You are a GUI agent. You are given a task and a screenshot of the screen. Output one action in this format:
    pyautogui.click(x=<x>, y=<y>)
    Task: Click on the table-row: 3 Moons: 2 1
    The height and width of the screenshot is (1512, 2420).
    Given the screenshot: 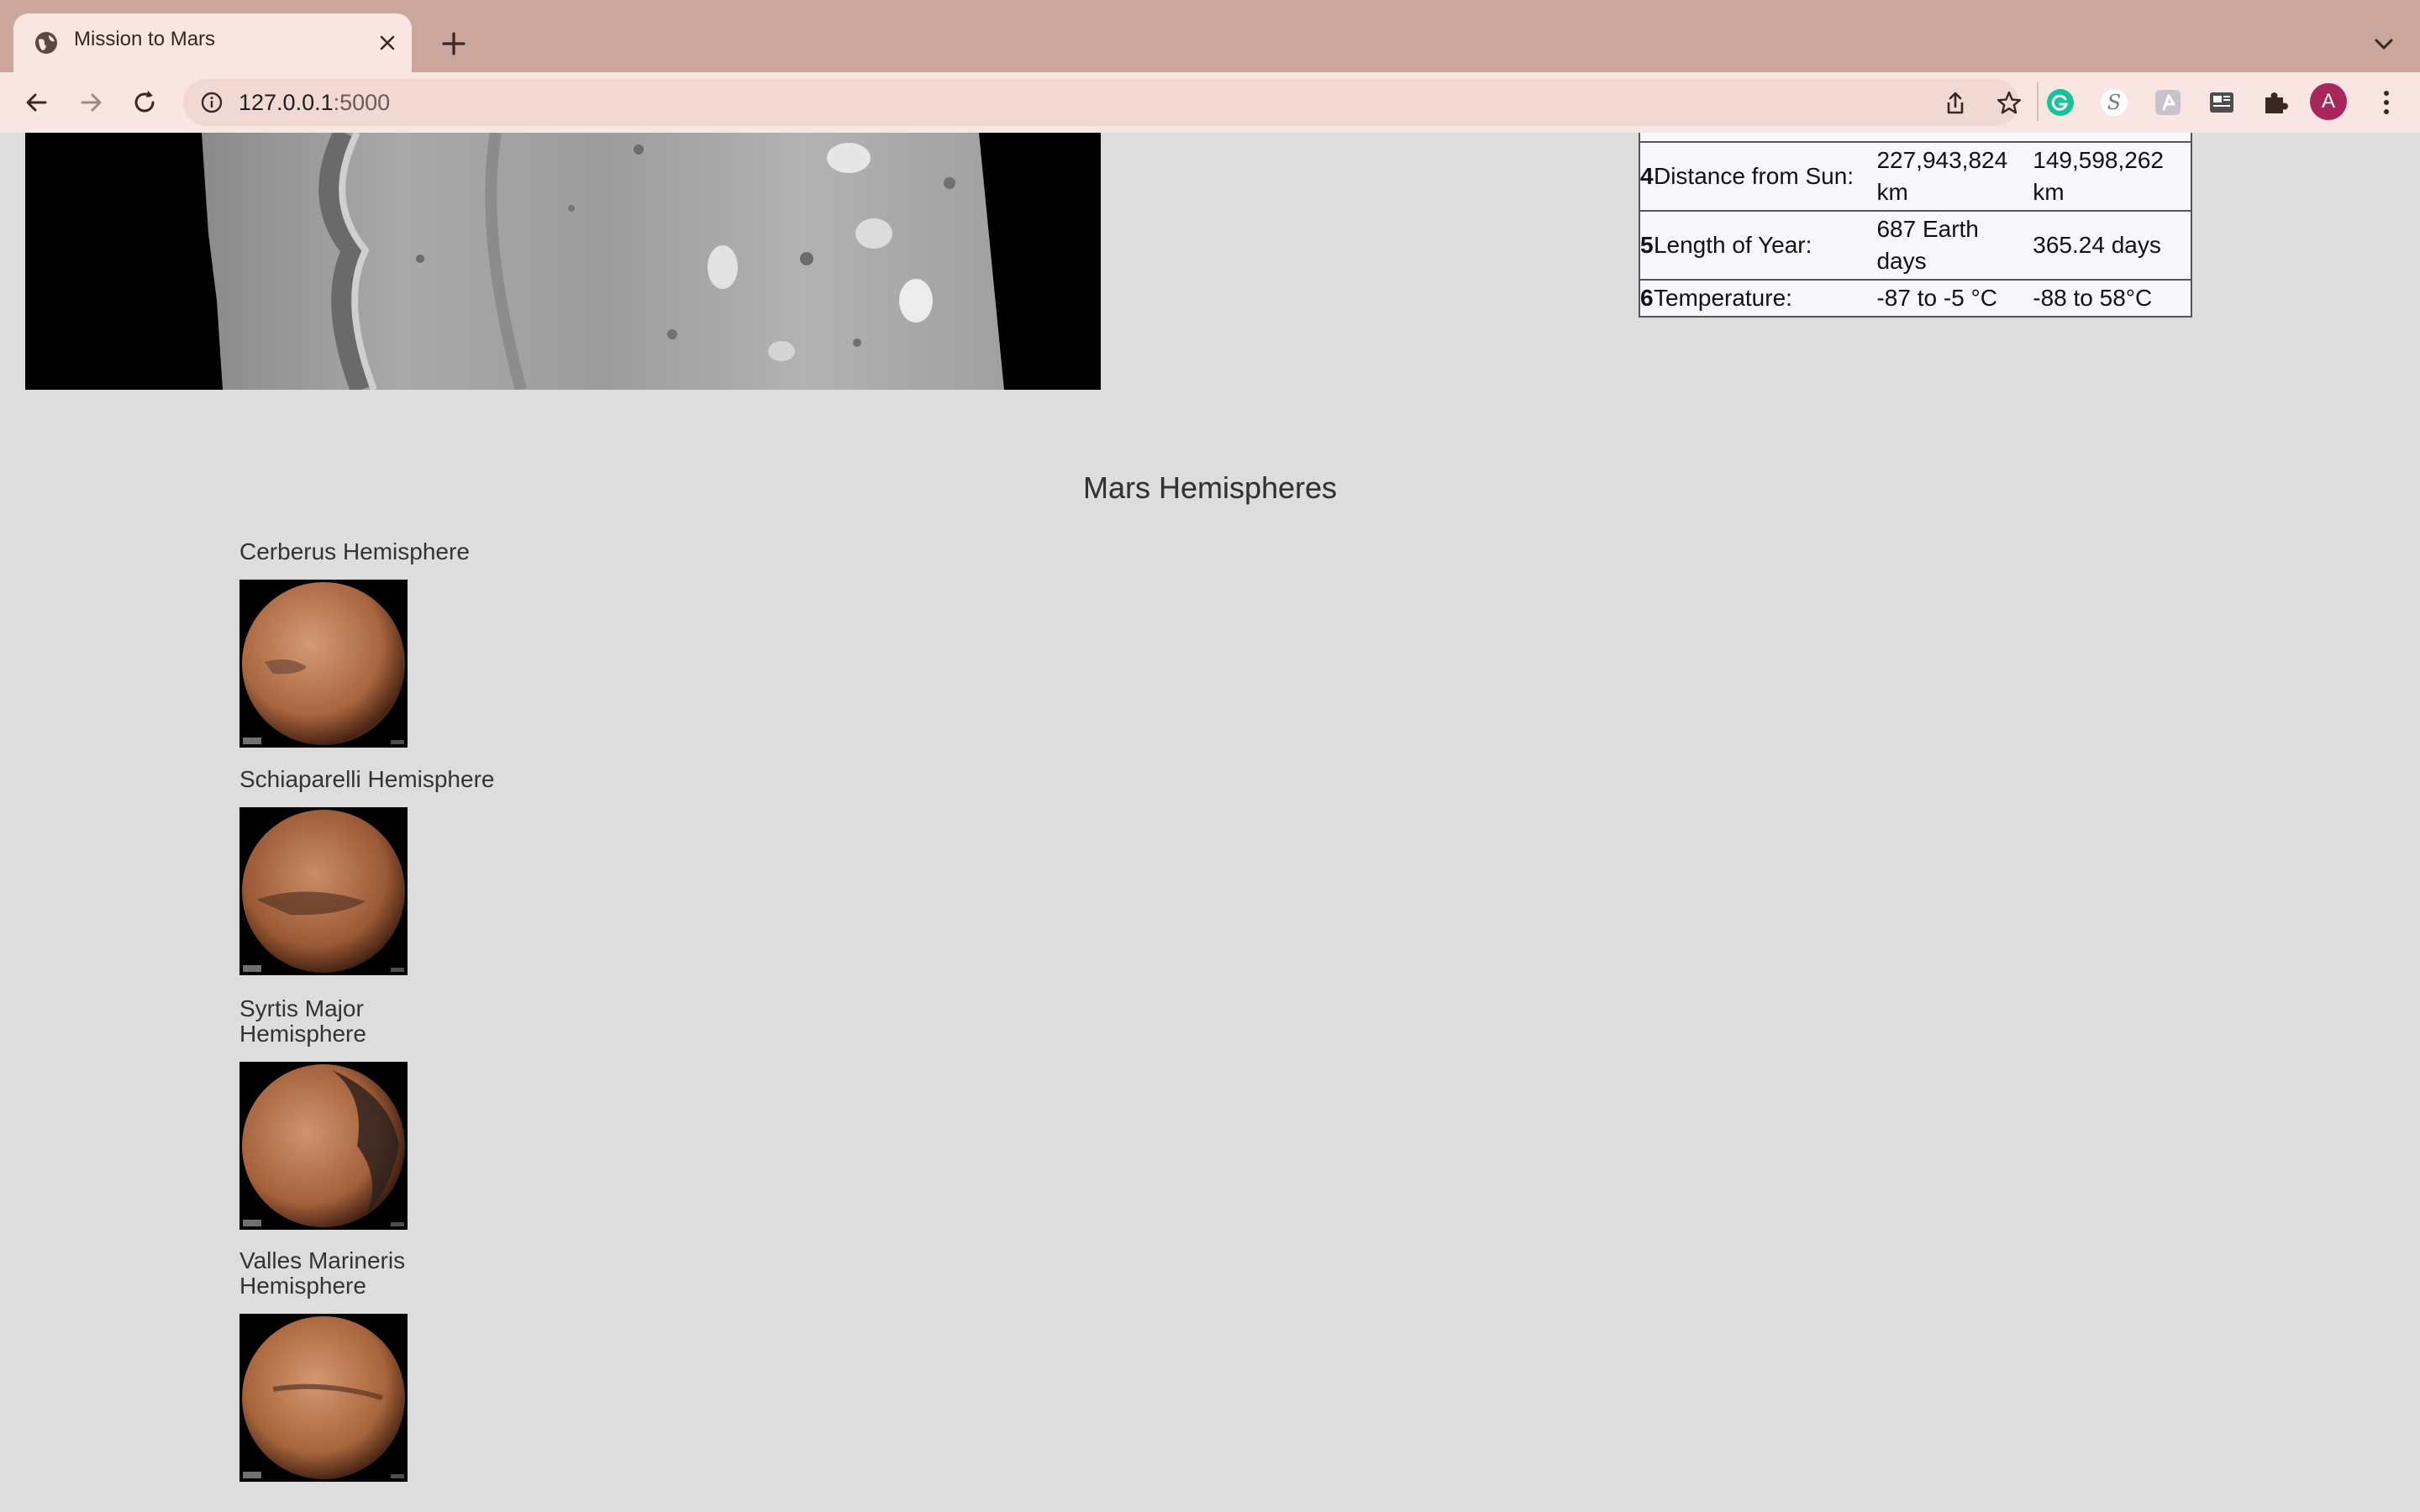 What is the action you would take?
    pyautogui.click(x=1915, y=137)
    